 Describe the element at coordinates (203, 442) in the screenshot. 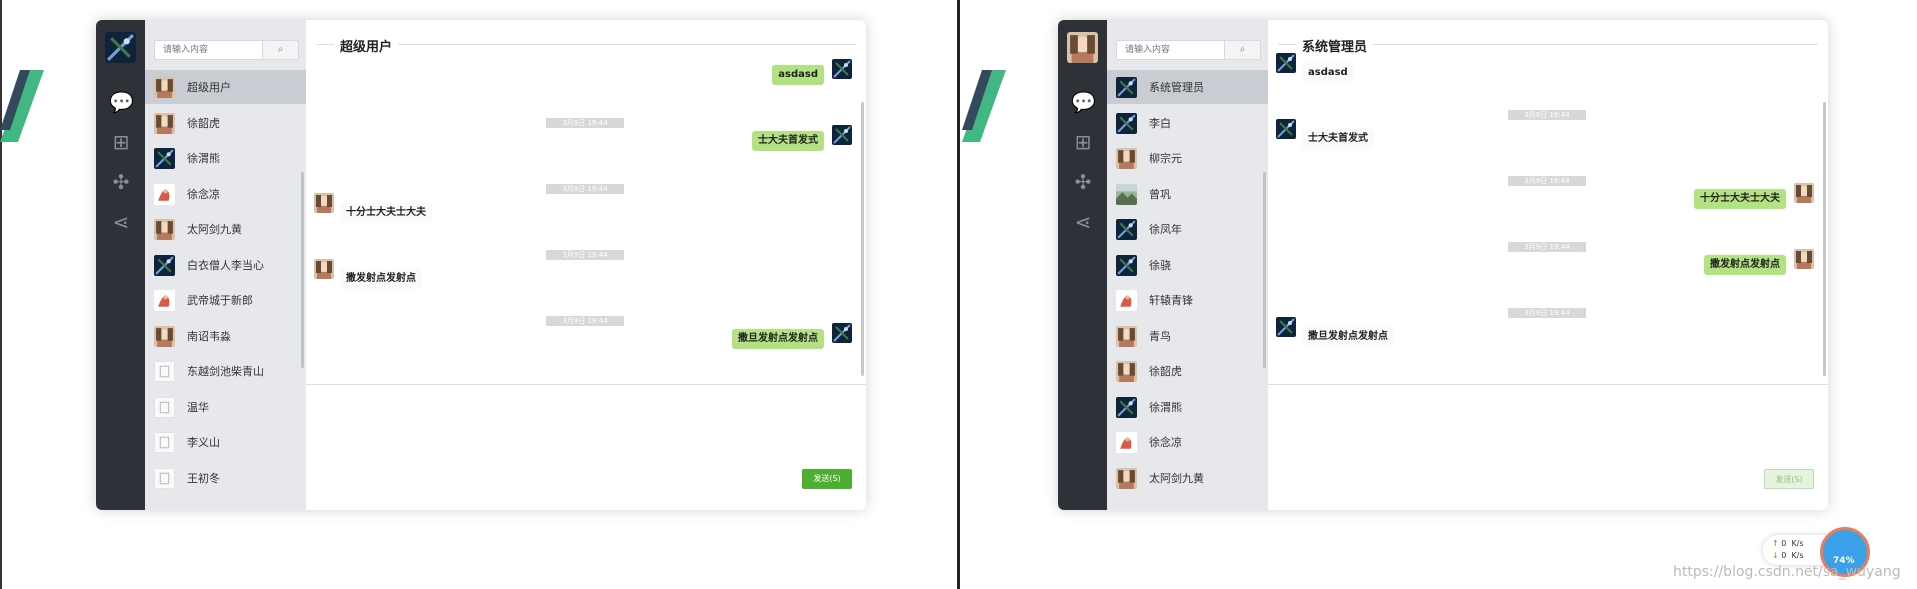

I see `contact-name: 李义山` at that location.